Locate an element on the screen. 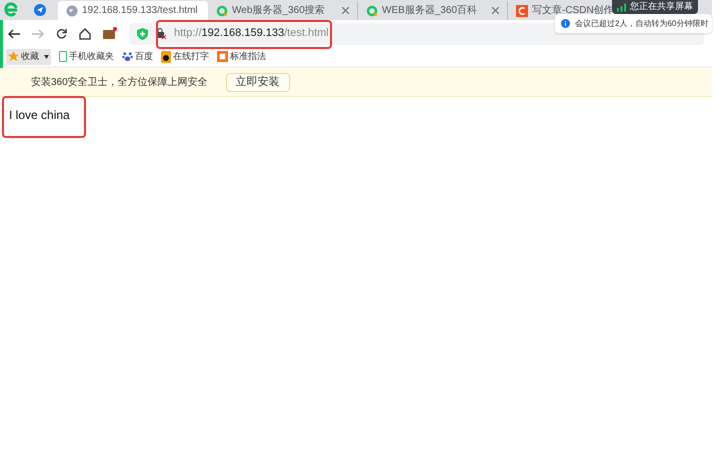 This screenshot has width=726, height=462. bookmark-item: 百度 is located at coordinates (137, 56).